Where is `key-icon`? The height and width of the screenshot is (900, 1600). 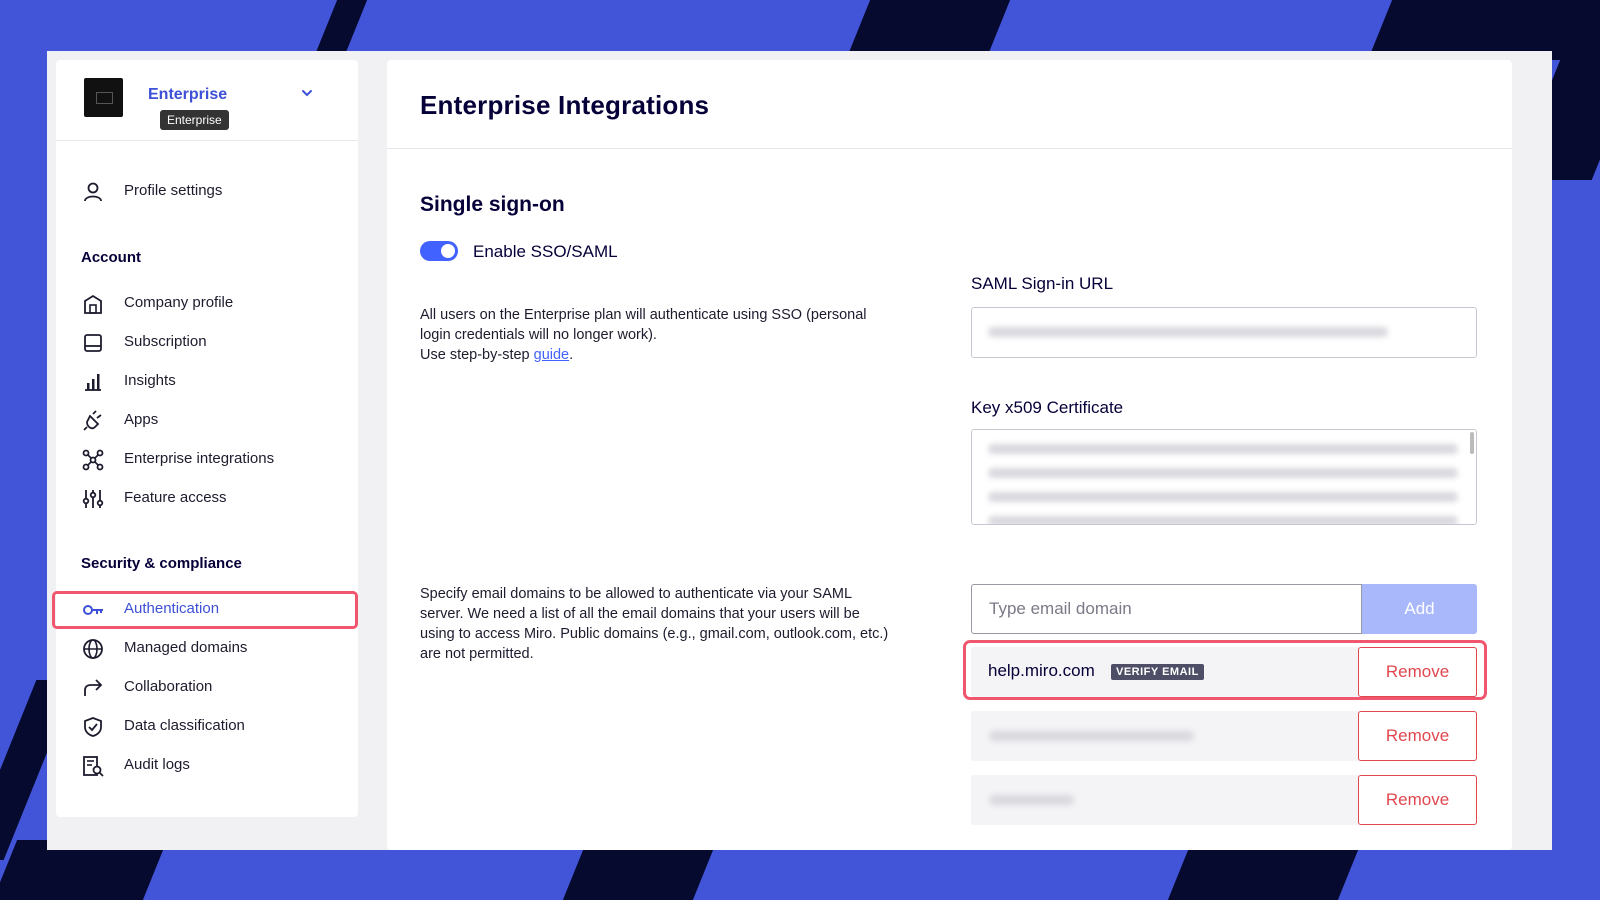 key-icon is located at coordinates (93, 610).